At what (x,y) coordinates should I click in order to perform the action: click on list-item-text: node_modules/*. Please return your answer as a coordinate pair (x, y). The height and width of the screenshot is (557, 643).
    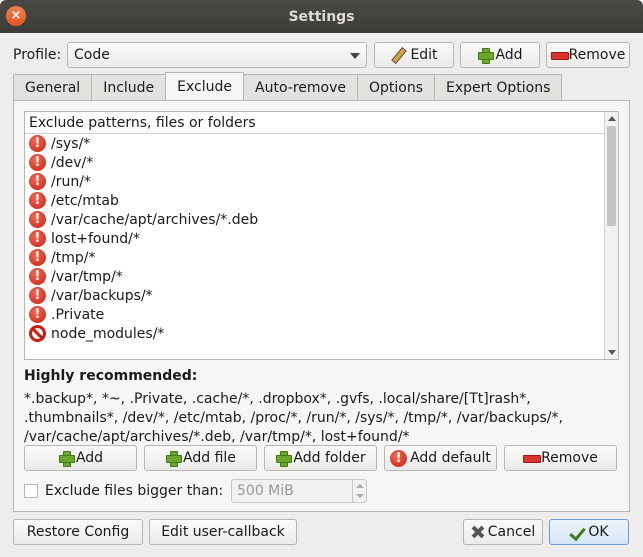
    Looking at the image, I should click on (108, 333).